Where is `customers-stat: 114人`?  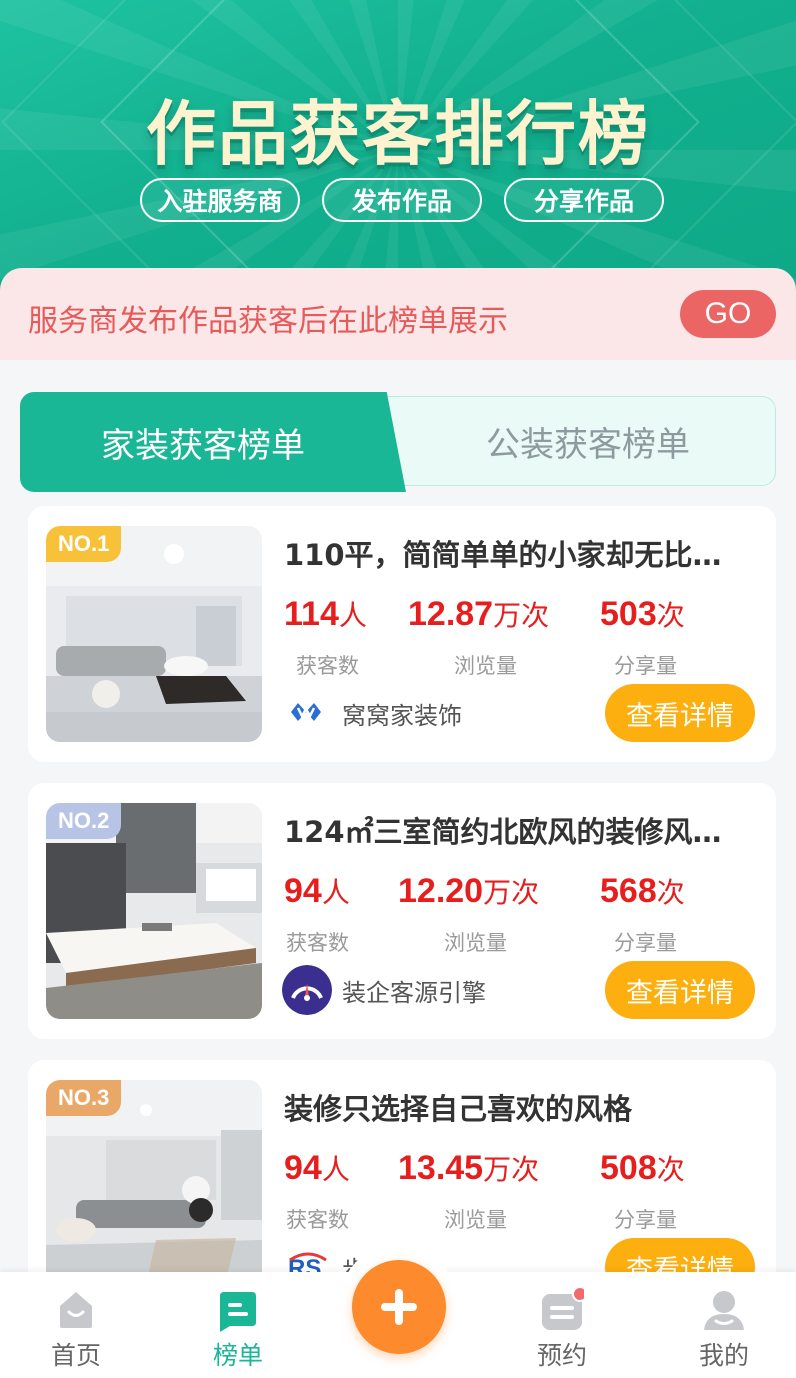
customers-stat: 114人 is located at coordinates (325, 614).